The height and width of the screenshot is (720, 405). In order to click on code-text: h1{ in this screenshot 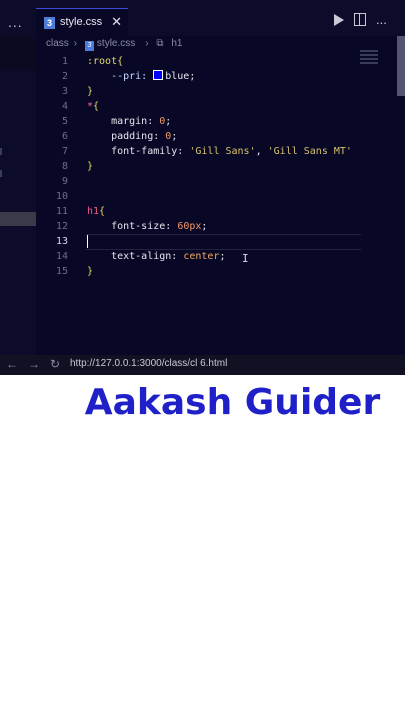, I will do `click(96, 211)`.